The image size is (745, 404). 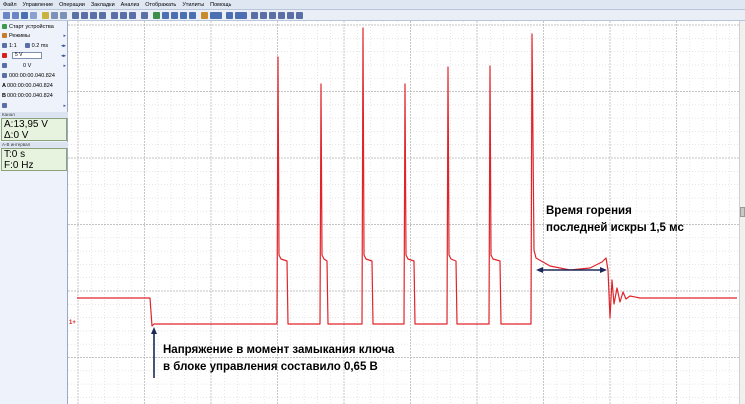 I want to click on collapse-icon, so click(x=174, y=15).